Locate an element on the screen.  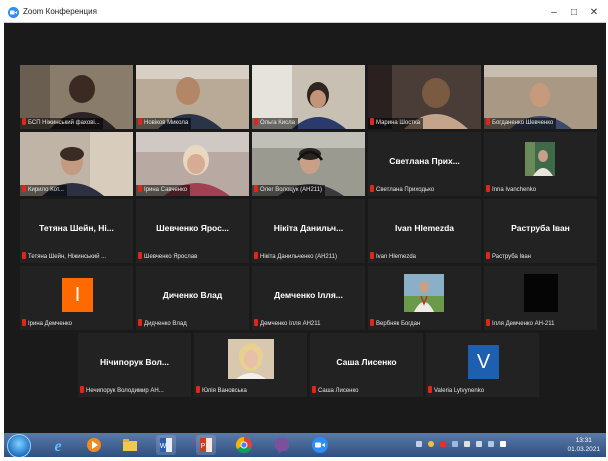
title-bar: Zoom Конференция – □ ✕ is located at coordinates (305, 13).